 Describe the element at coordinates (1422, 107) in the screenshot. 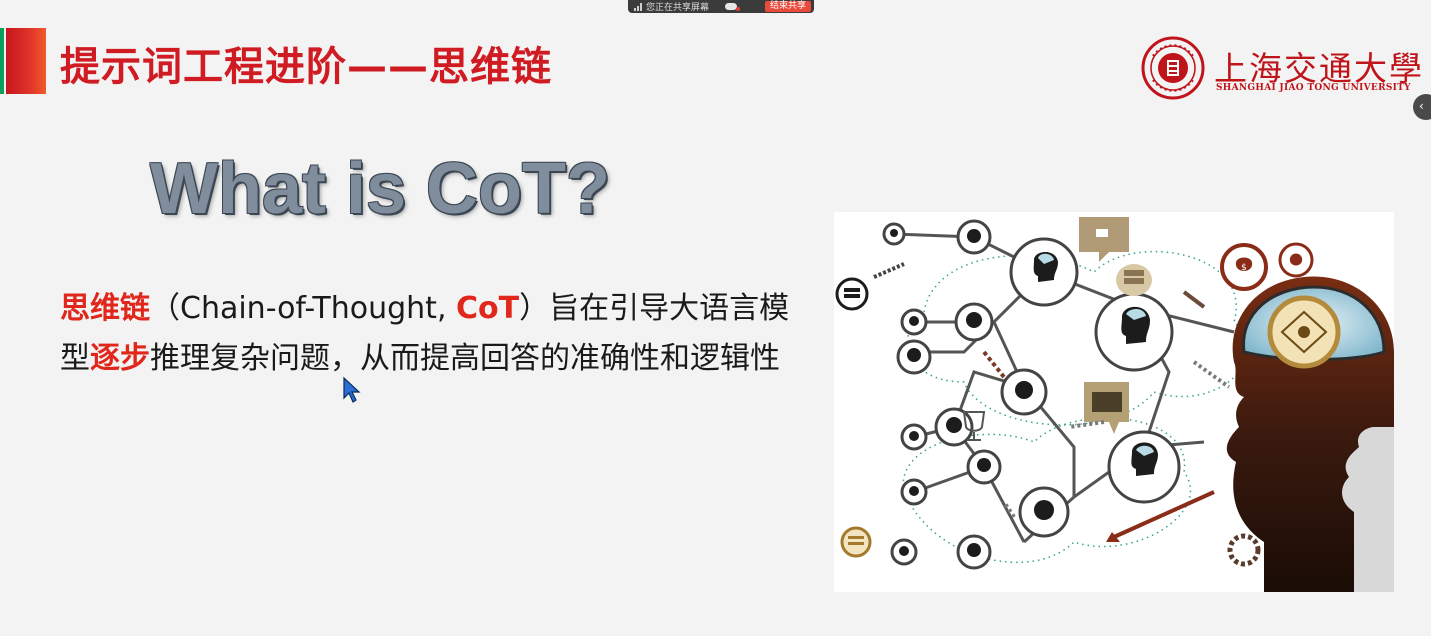

I see `collapse-panel-button: ‹` at that location.